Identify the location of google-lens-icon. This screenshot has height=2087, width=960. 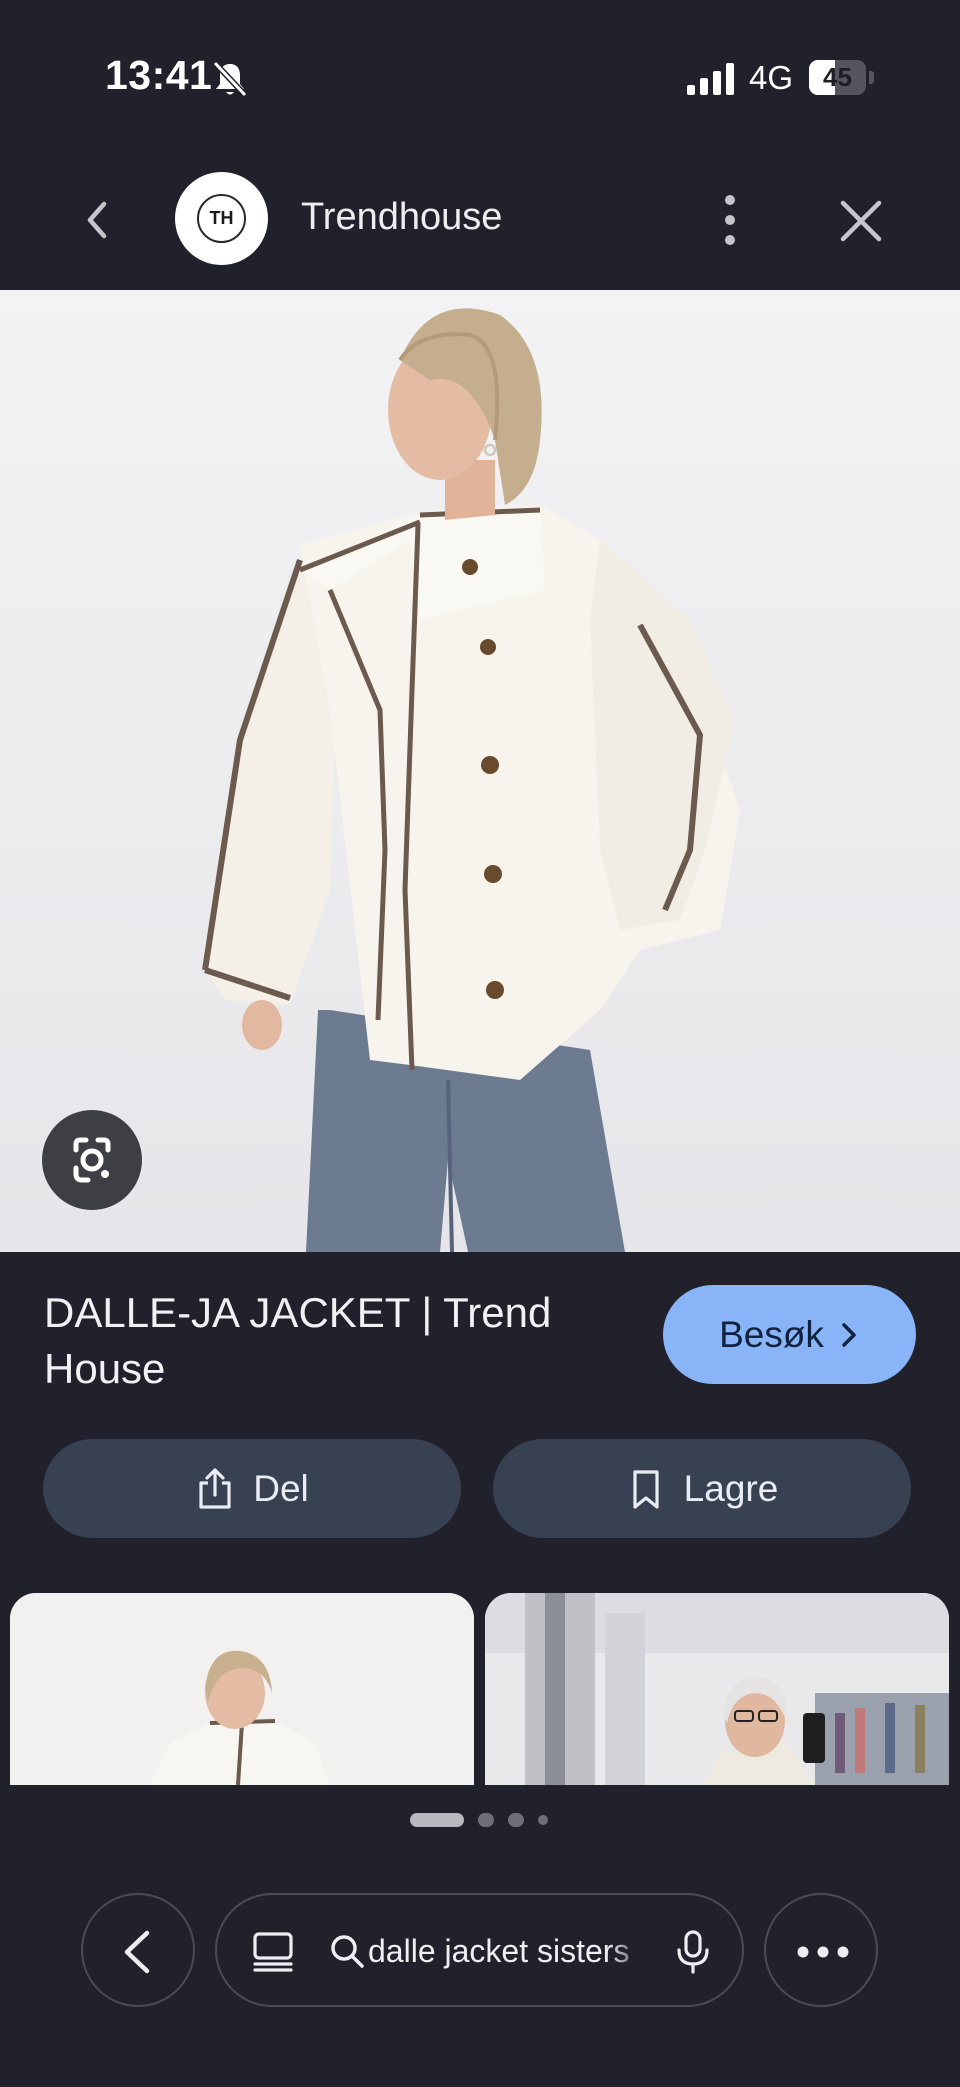
(92, 1160).